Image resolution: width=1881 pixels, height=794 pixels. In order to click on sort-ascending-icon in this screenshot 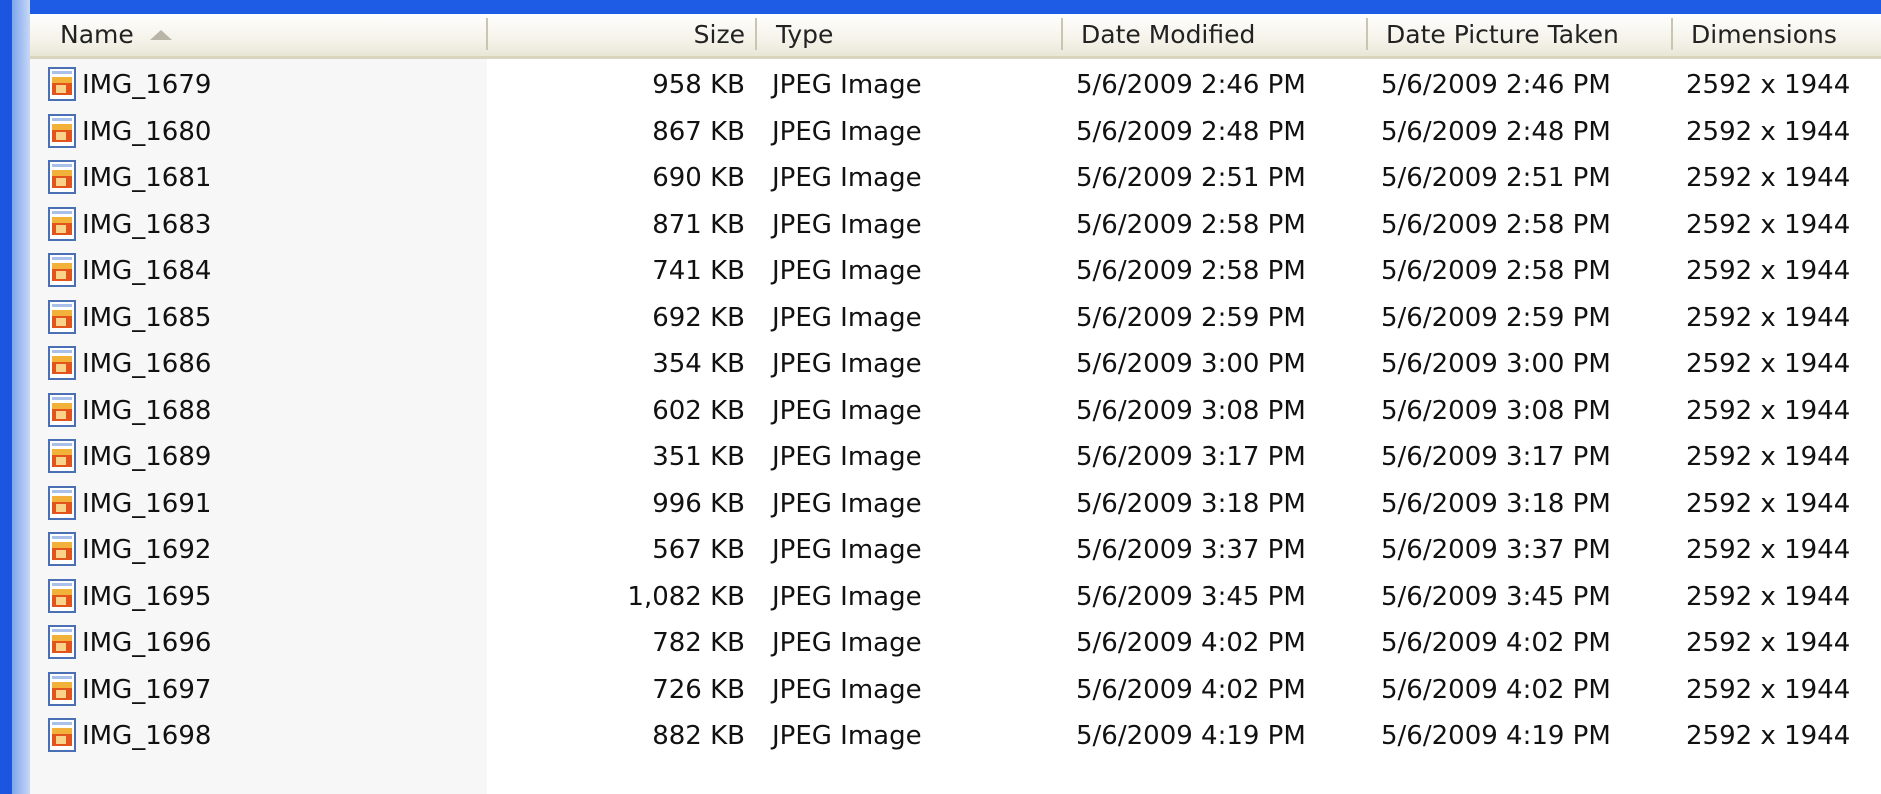, I will do `click(161, 35)`.